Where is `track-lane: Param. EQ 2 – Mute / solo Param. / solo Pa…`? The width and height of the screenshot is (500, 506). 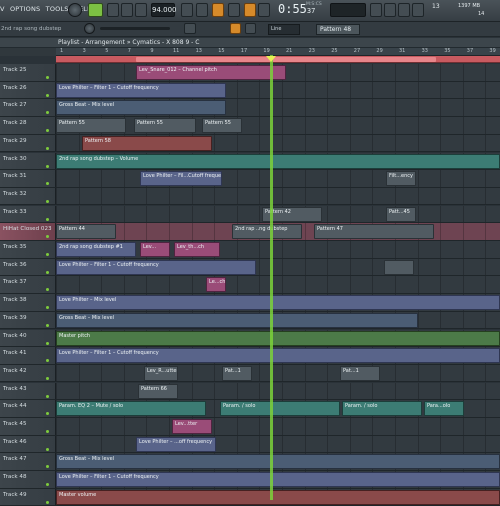 track-lane: Param. EQ 2 – Mute / solo Param. / solo Pa… is located at coordinates (278, 408).